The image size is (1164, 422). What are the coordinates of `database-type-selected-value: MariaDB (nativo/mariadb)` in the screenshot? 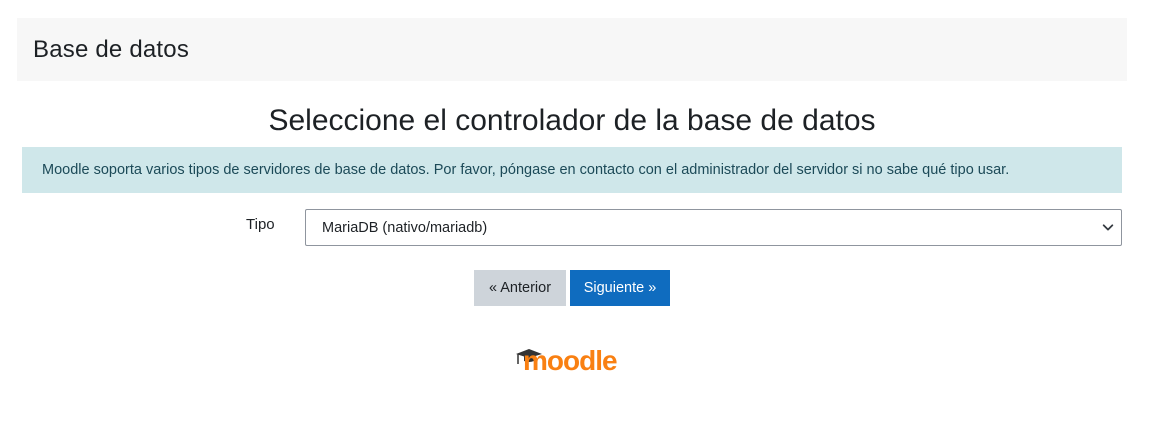 It's located at (405, 227).